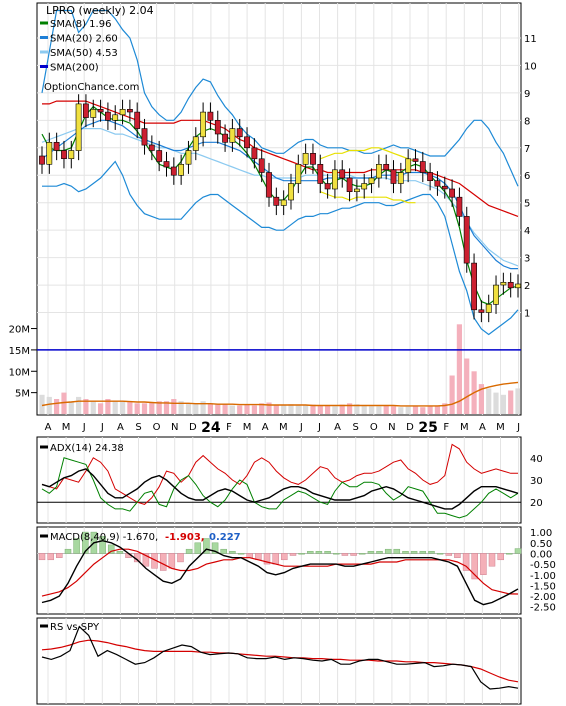 This screenshot has height=706, width=566. What do you see at coordinates (138, 427) in the screenshot?
I see `x-axis-tick: S` at bounding box center [138, 427].